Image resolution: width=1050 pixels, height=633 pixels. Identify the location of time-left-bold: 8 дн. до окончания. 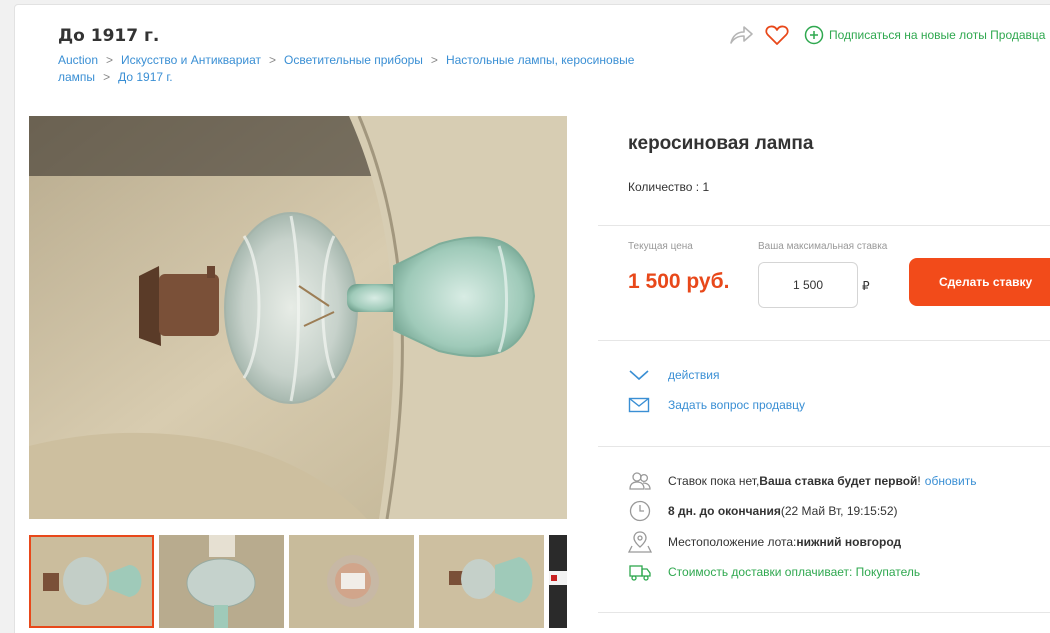
(724, 511).